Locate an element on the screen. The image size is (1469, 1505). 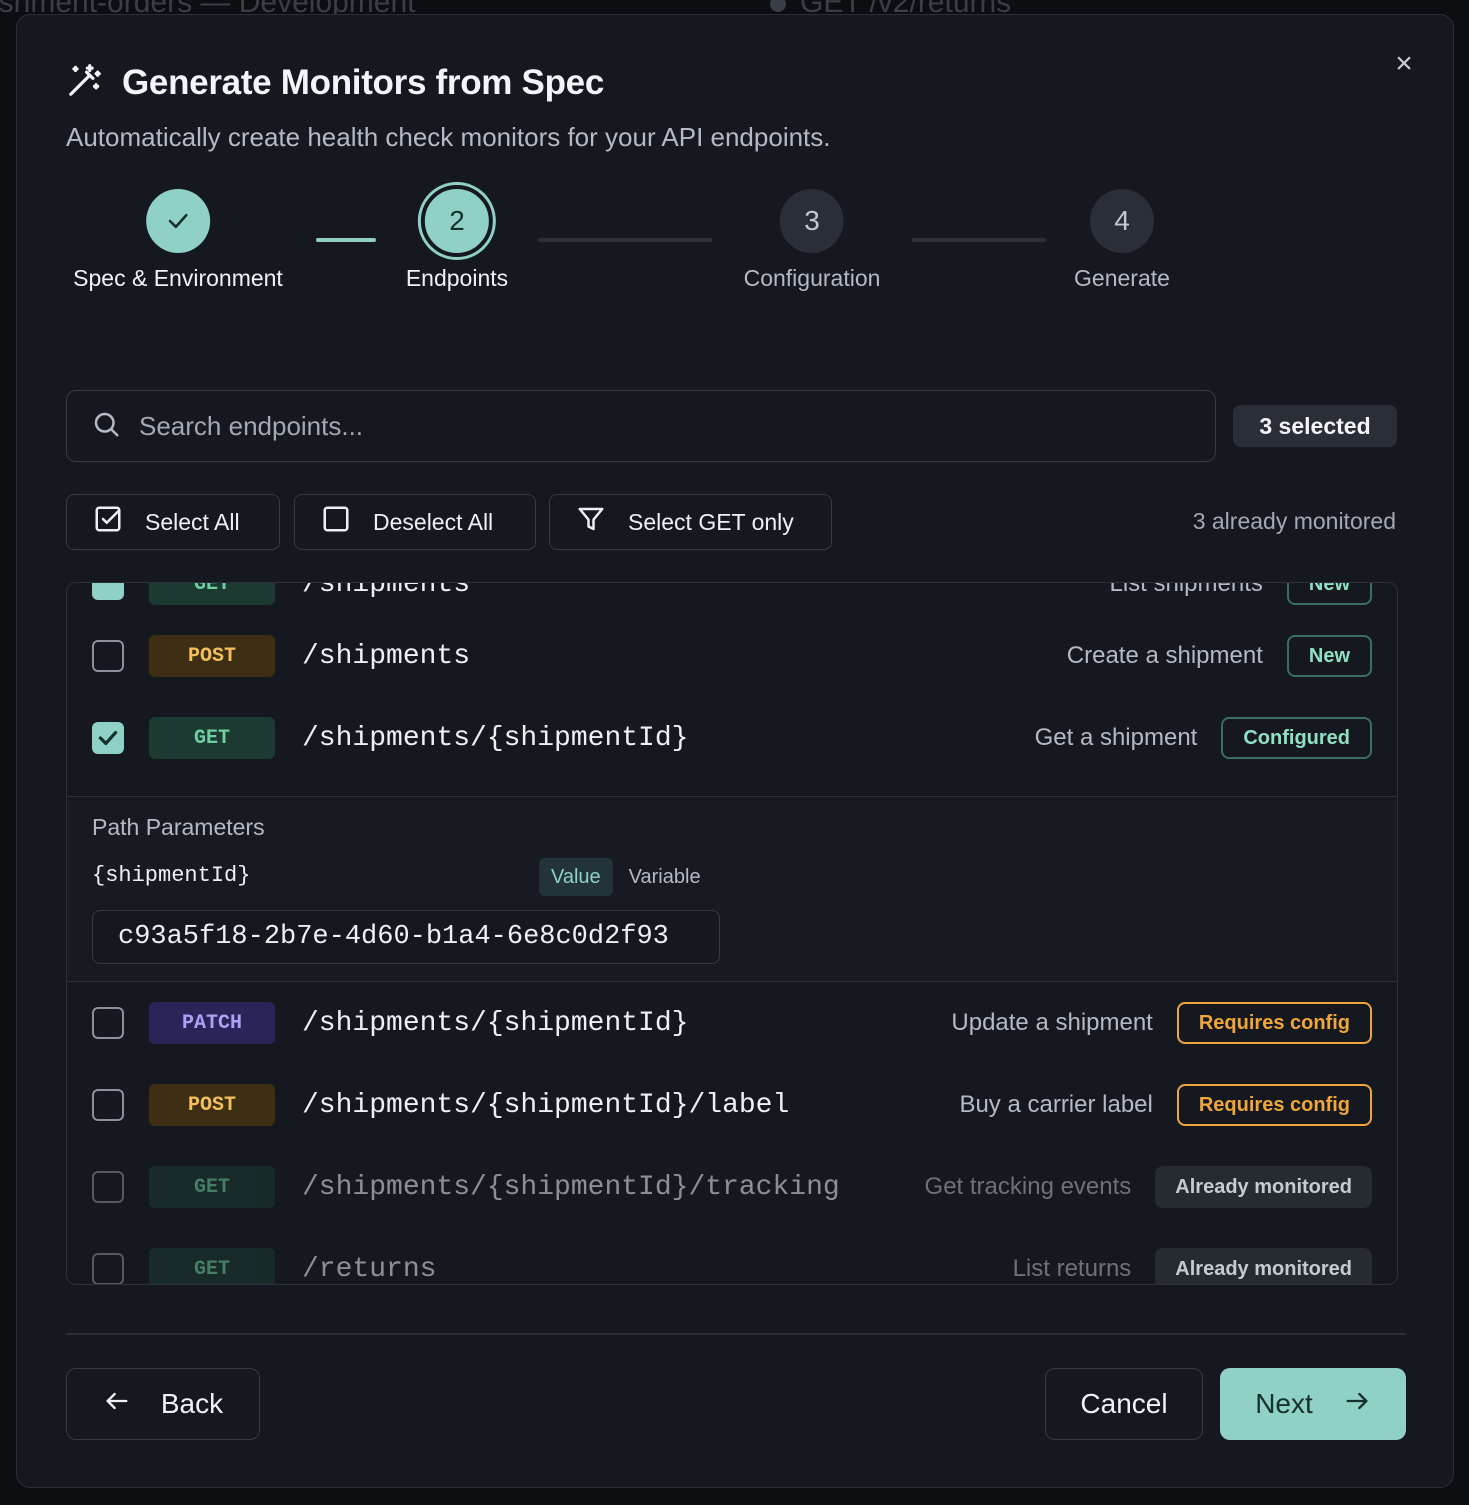
status-badge: Configured is located at coordinates (1296, 738).